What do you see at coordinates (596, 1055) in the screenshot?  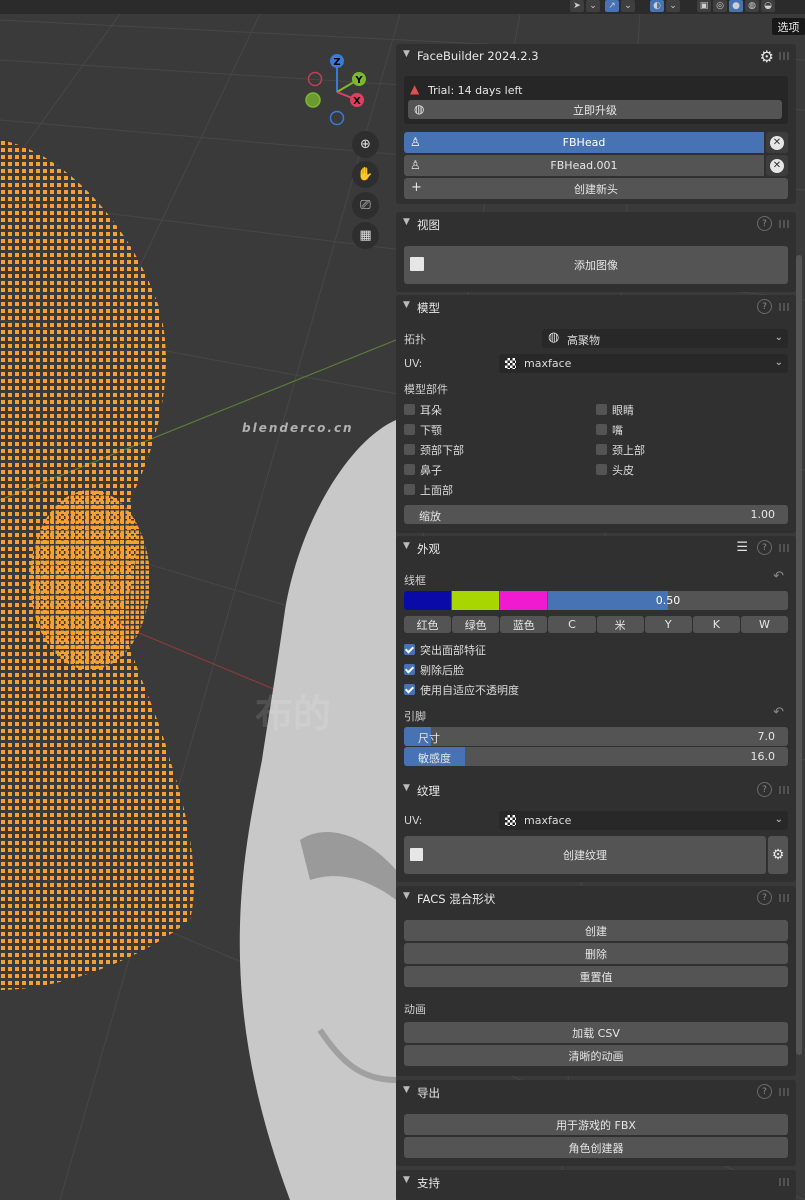 I see `clear-animation-button: 清晰的动画` at bounding box center [596, 1055].